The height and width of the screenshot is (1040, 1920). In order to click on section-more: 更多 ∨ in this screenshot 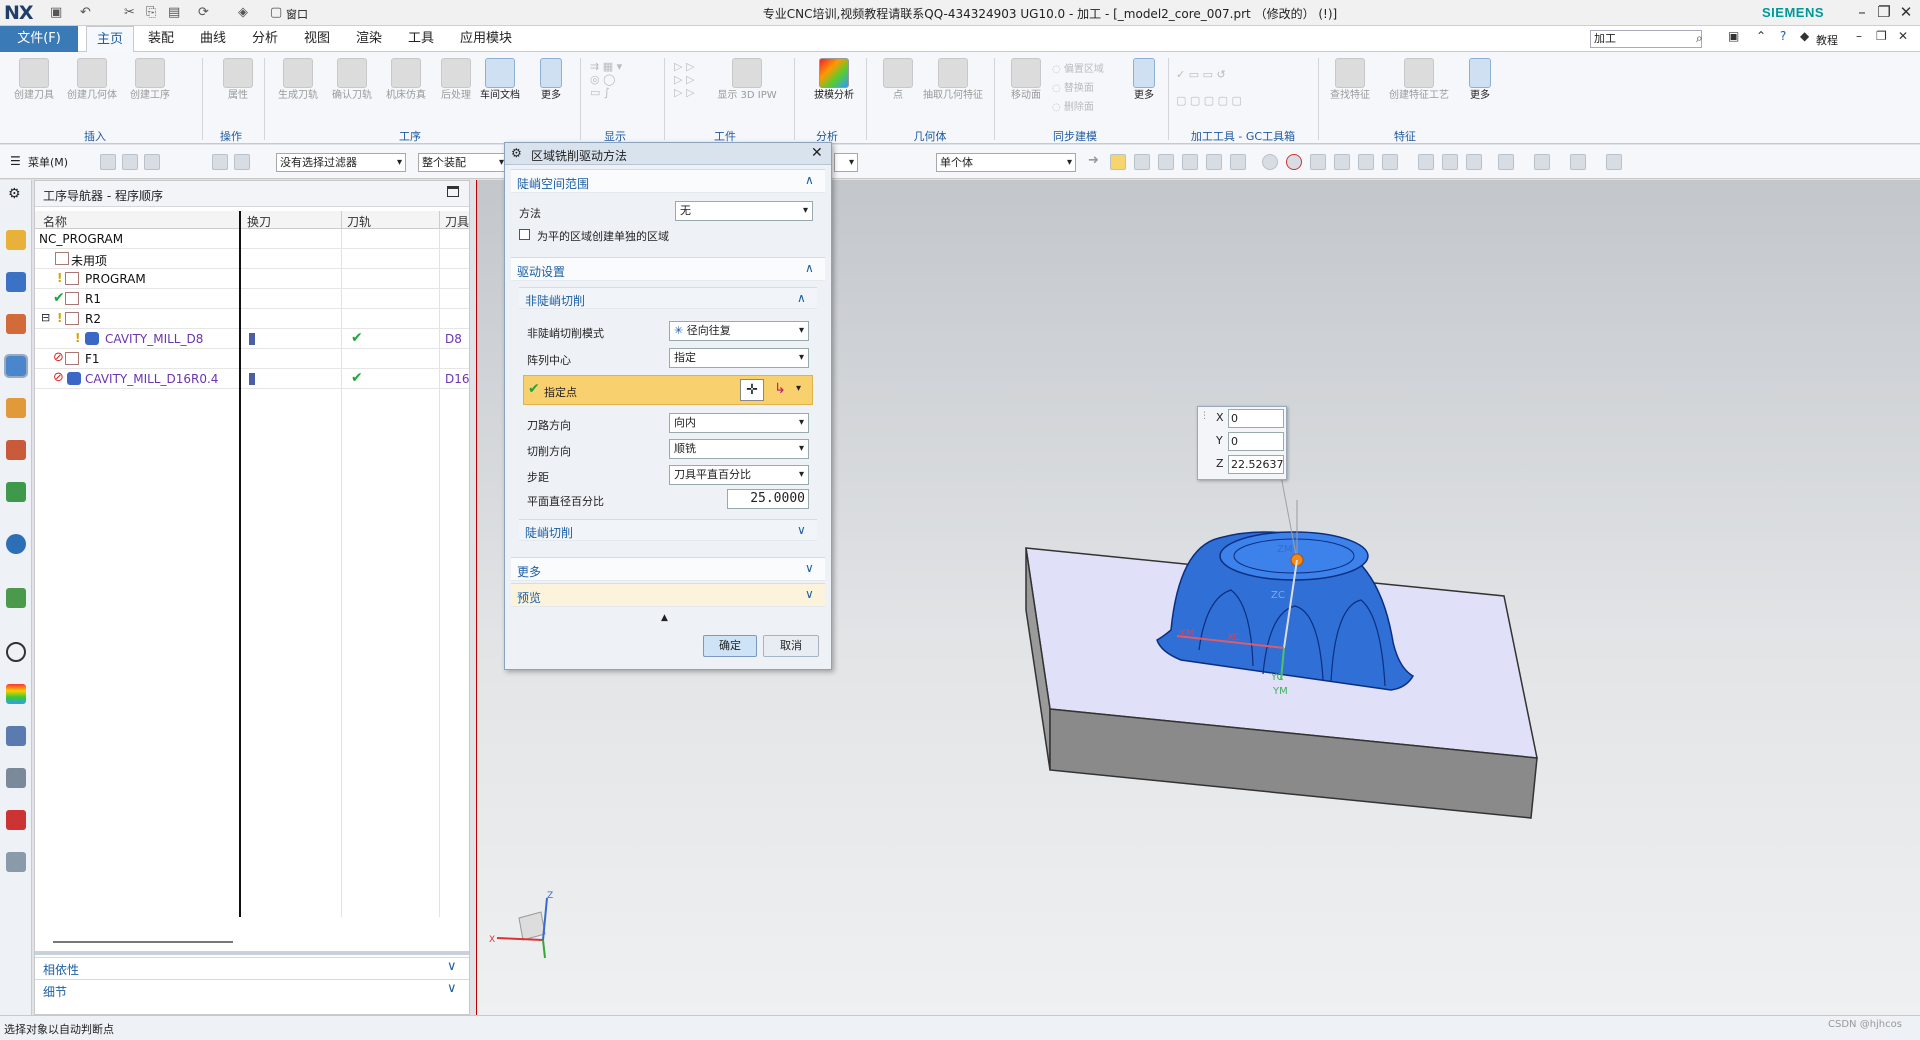, I will do `click(668, 569)`.